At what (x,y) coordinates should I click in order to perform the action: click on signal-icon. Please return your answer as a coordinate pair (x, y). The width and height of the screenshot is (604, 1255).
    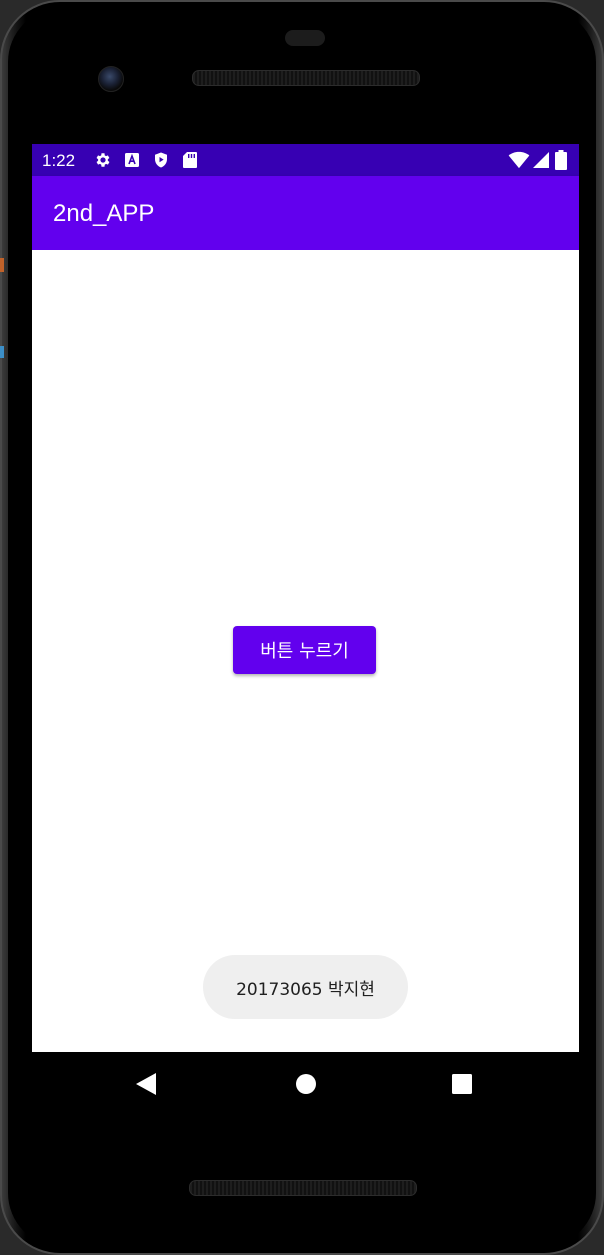
    Looking at the image, I should click on (541, 160).